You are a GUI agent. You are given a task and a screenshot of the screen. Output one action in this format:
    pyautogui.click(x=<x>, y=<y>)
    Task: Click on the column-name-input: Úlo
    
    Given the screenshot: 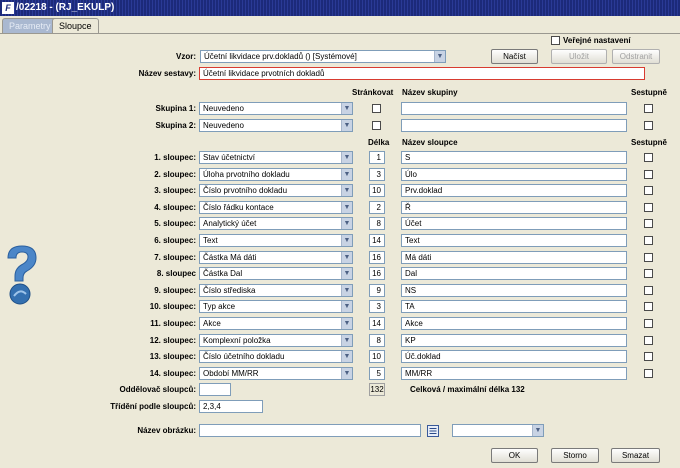 What is the action you would take?
    pyautogui.click(x=514, y=174)
    